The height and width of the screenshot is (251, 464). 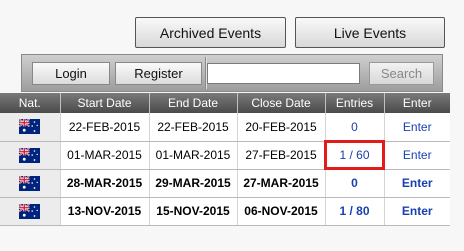 I want to click on column-header-enter: Enter, so click(x=416, y=103).